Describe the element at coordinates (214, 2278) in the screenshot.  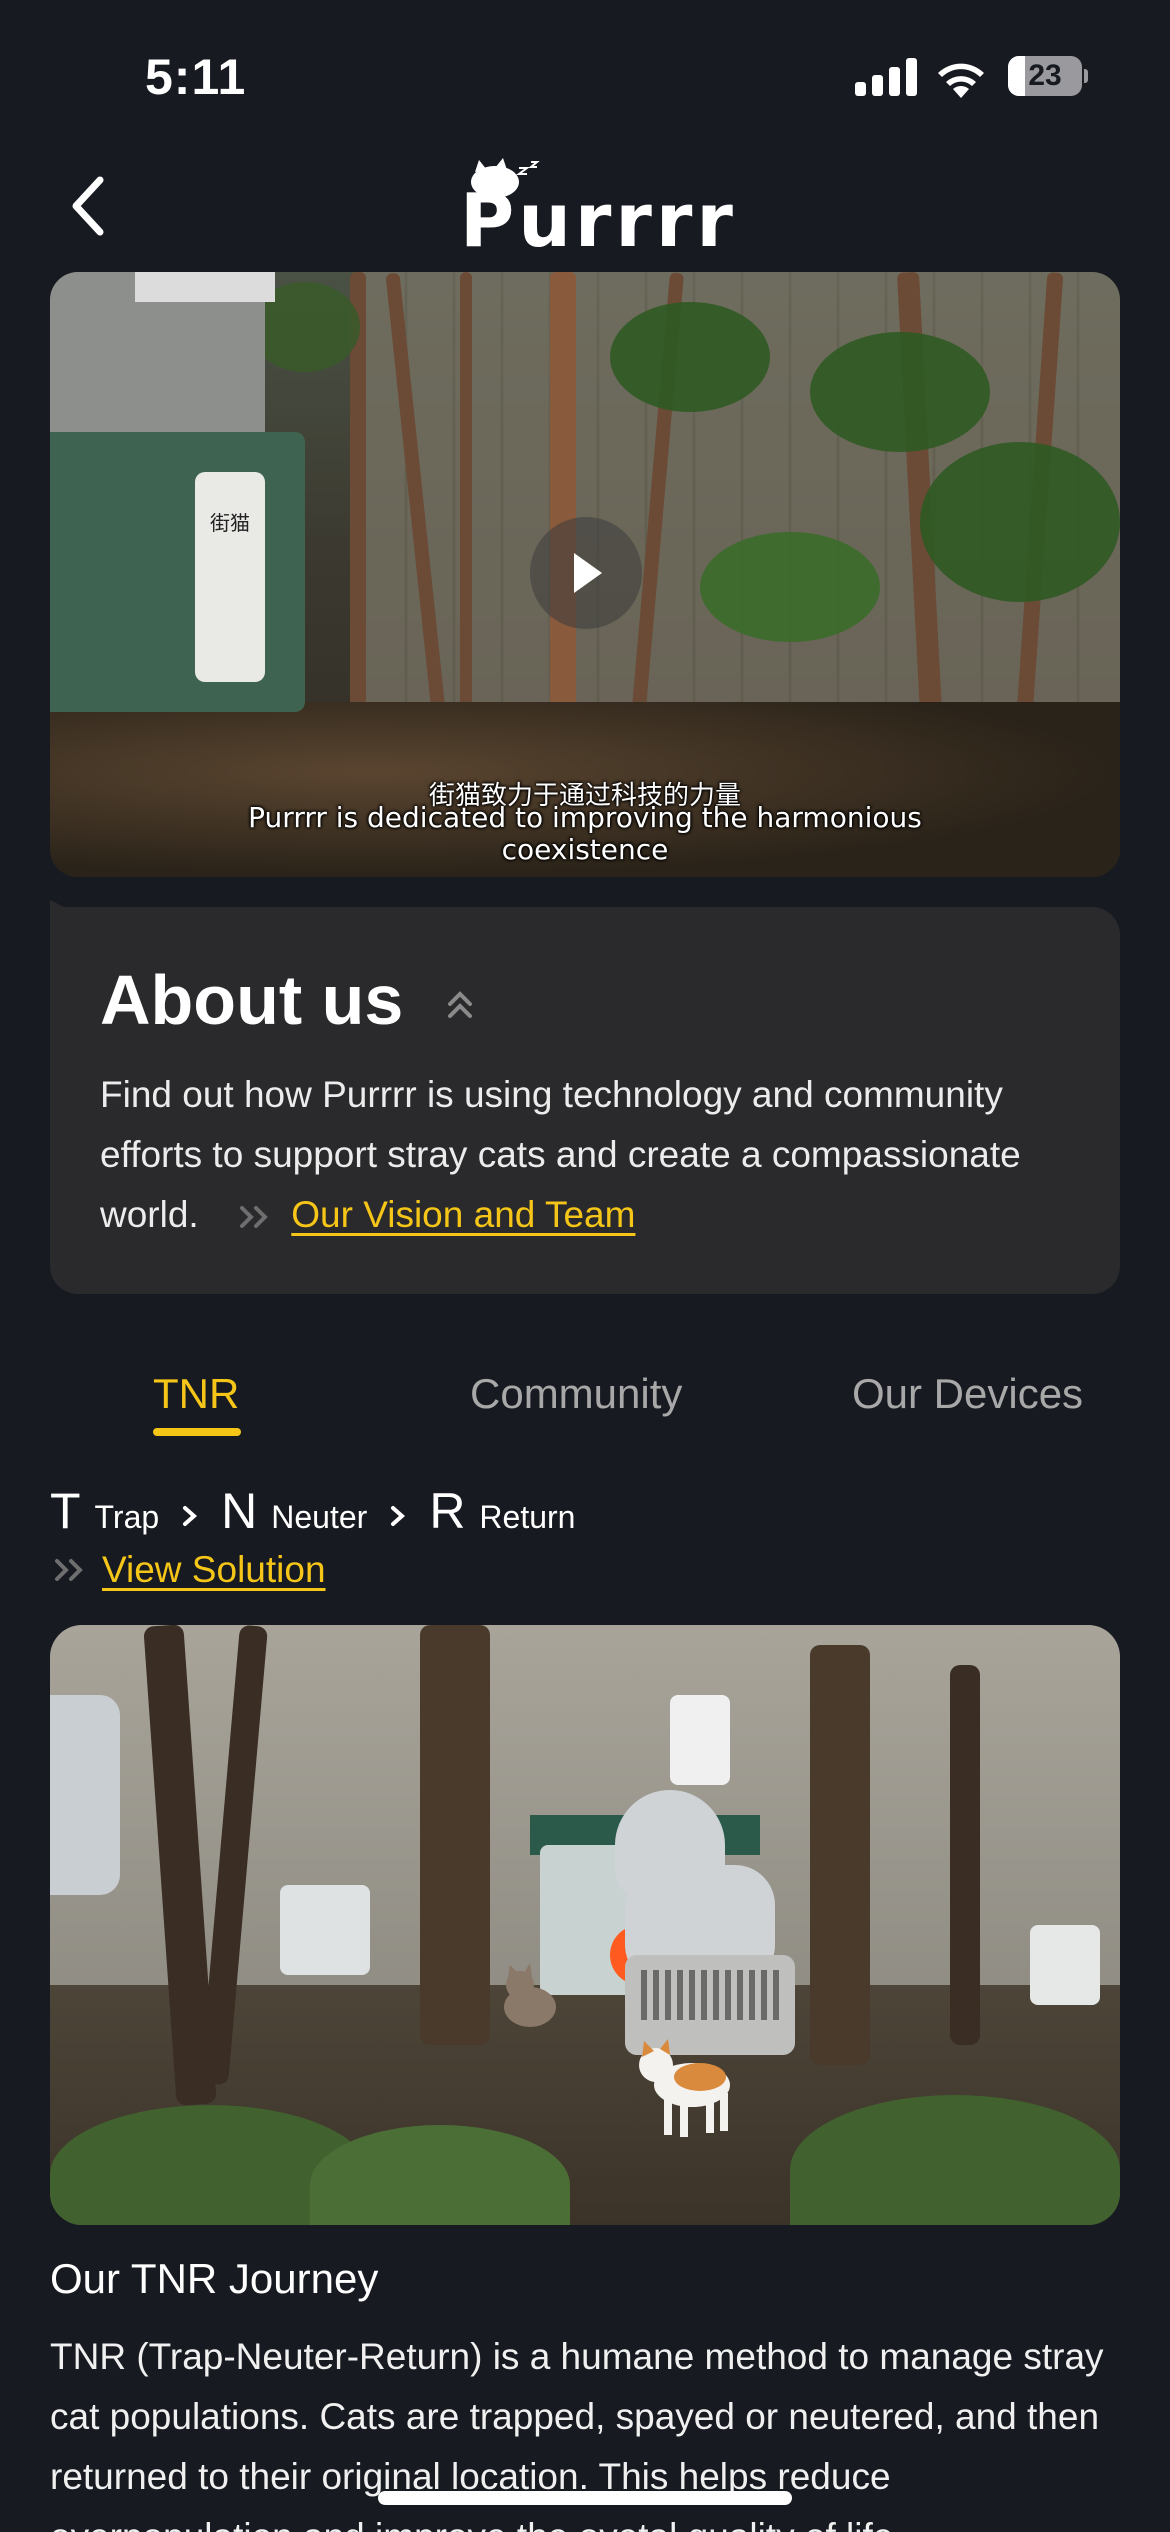
I see `journey-title: Our TNR Journey` at that location.